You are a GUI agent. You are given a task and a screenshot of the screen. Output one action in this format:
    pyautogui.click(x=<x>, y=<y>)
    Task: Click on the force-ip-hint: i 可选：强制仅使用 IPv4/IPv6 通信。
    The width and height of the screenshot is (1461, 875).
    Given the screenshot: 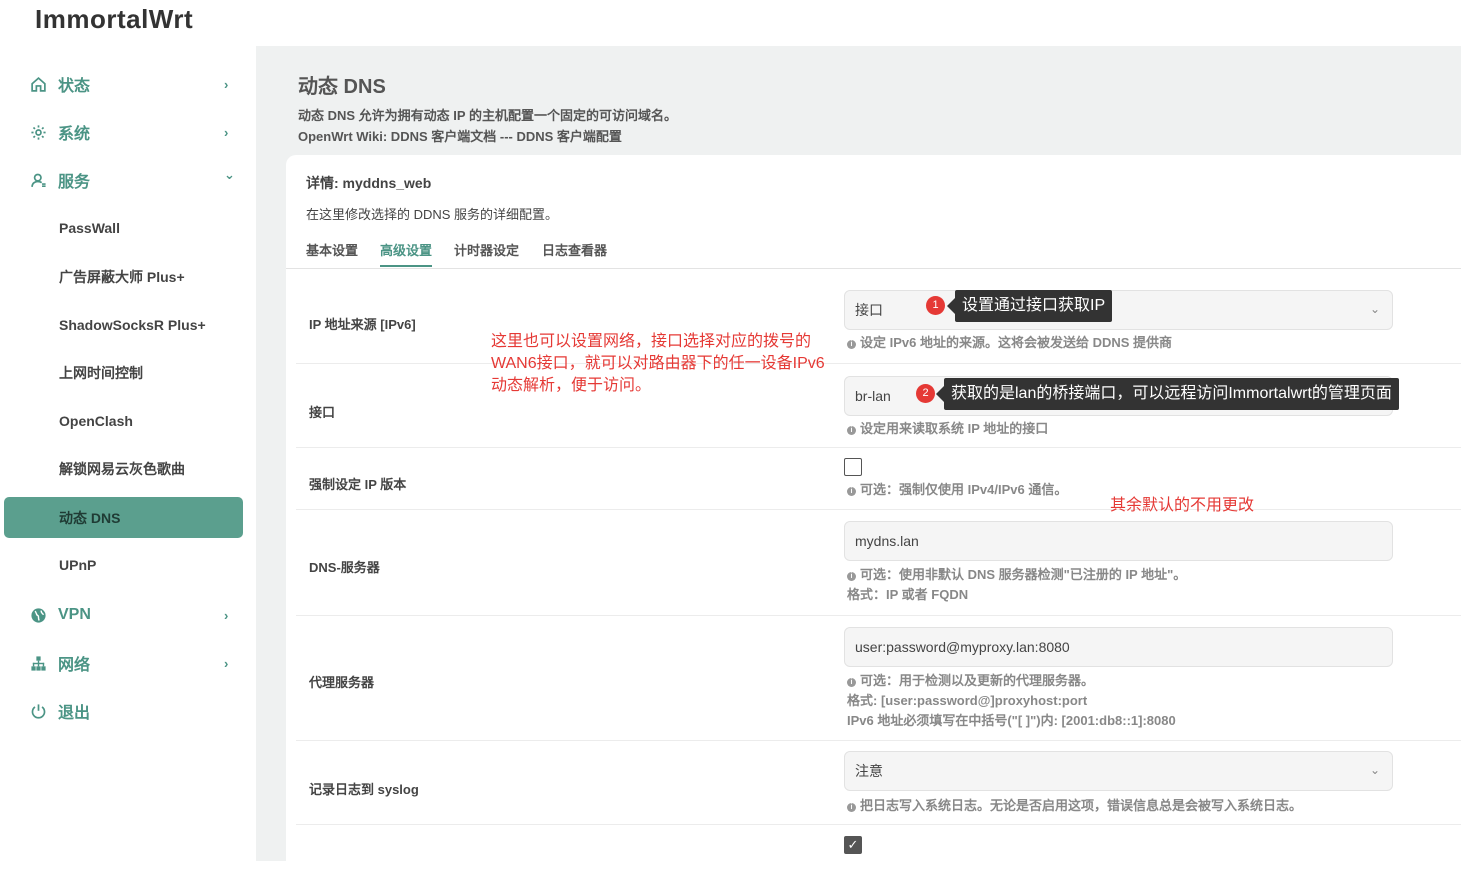 What is the action you would take?
    pyautogui.click(x=957, y=490)
    